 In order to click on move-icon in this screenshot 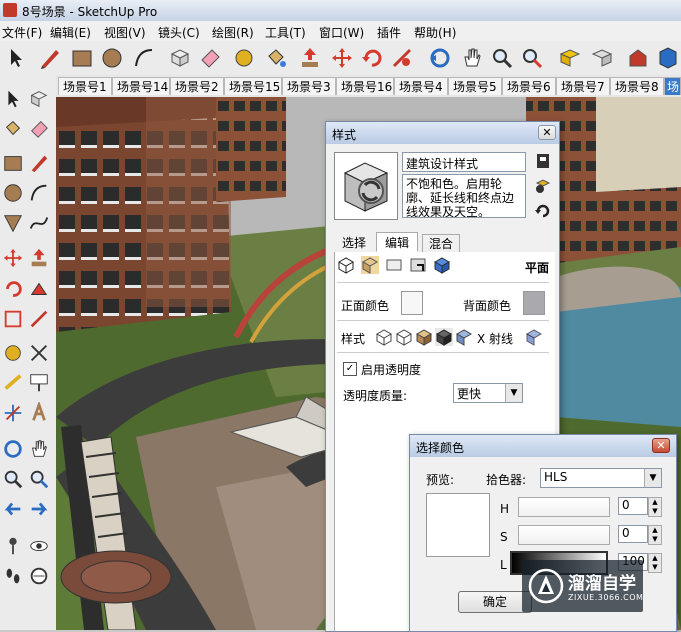, I will do `click(342, 58)`.